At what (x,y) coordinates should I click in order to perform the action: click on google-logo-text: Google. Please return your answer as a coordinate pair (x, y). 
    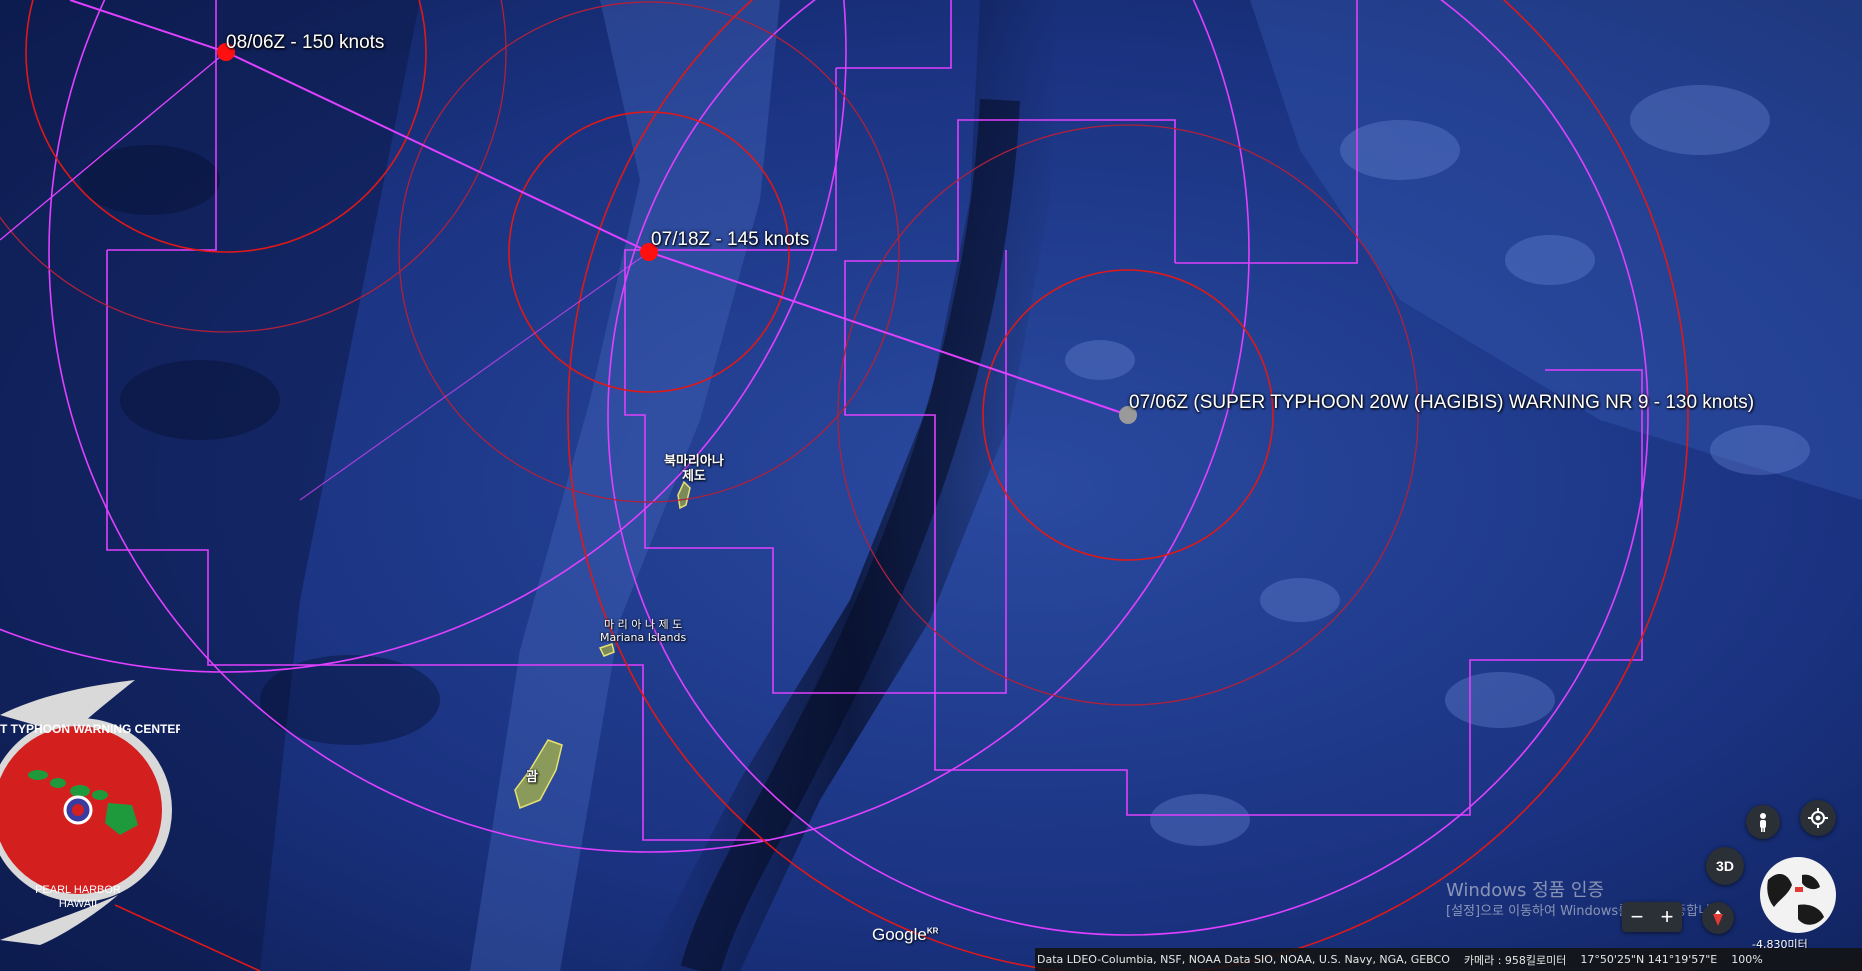
    Looking at the image, I should click on (899, 934).